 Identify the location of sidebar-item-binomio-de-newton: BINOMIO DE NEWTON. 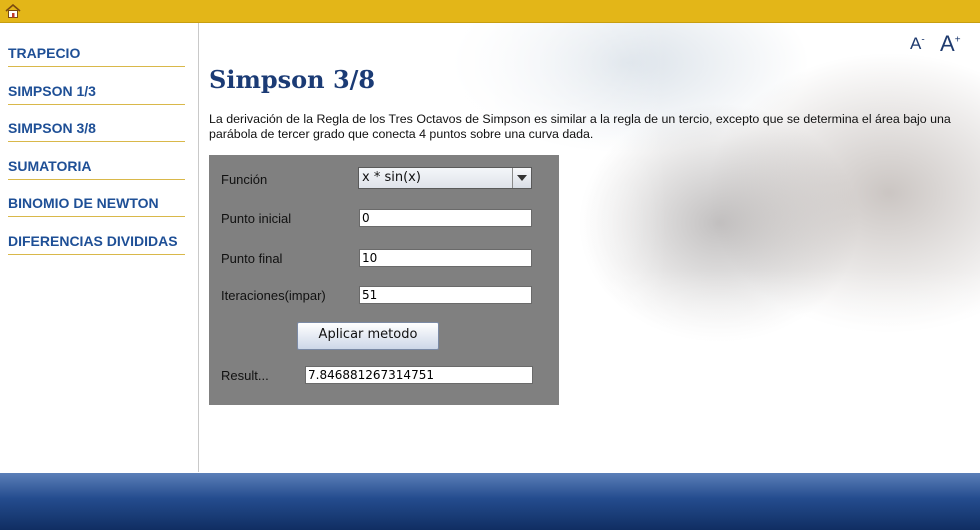
(96, 203).